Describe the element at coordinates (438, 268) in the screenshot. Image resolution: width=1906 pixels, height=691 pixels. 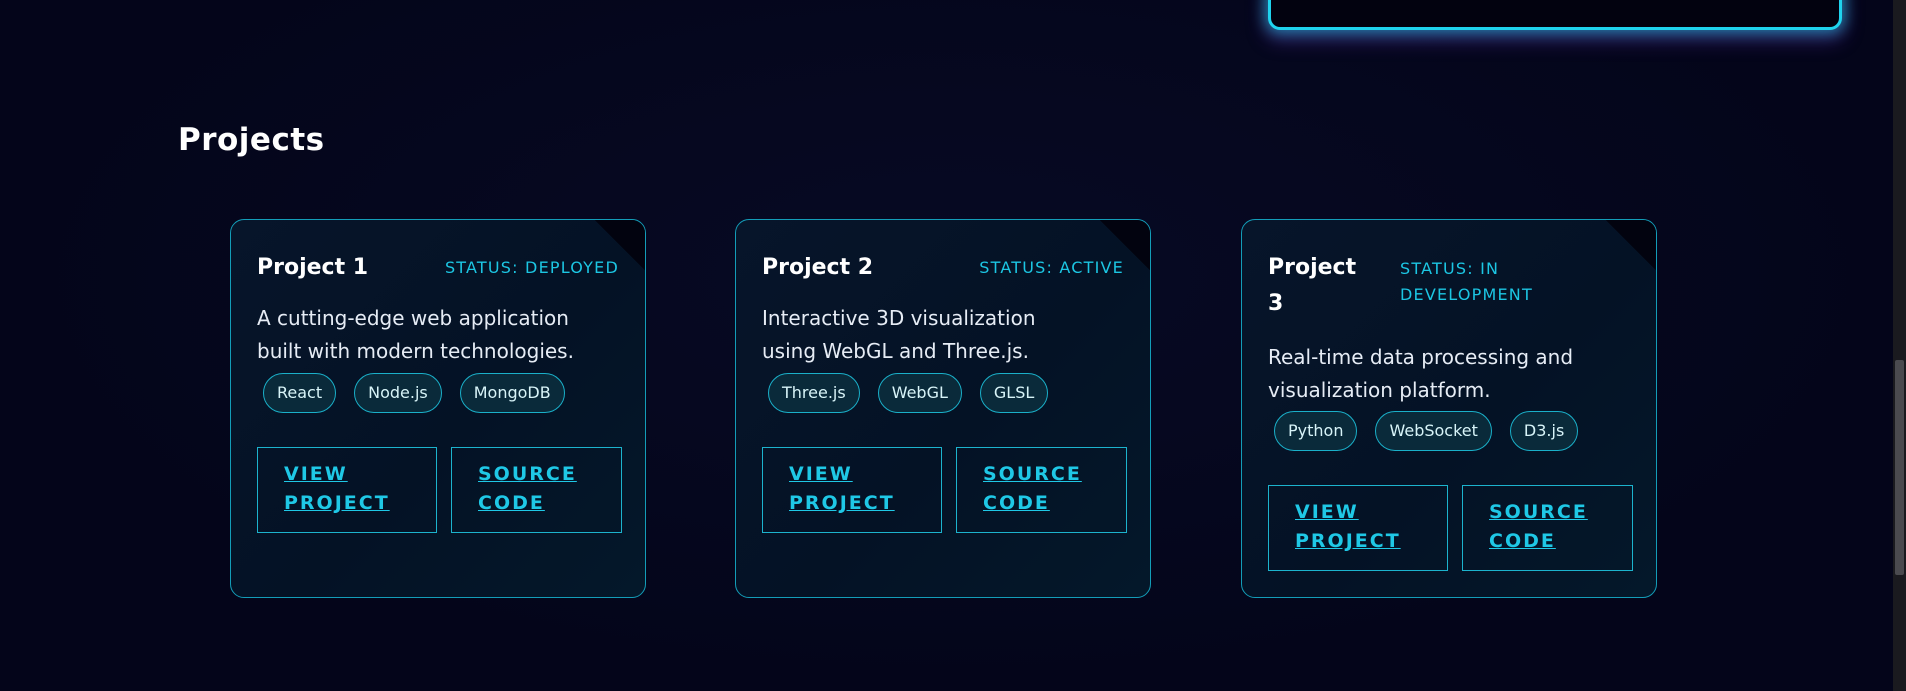
I see `card-header: Project 1 STATUS: DEPLOYED` at that location.